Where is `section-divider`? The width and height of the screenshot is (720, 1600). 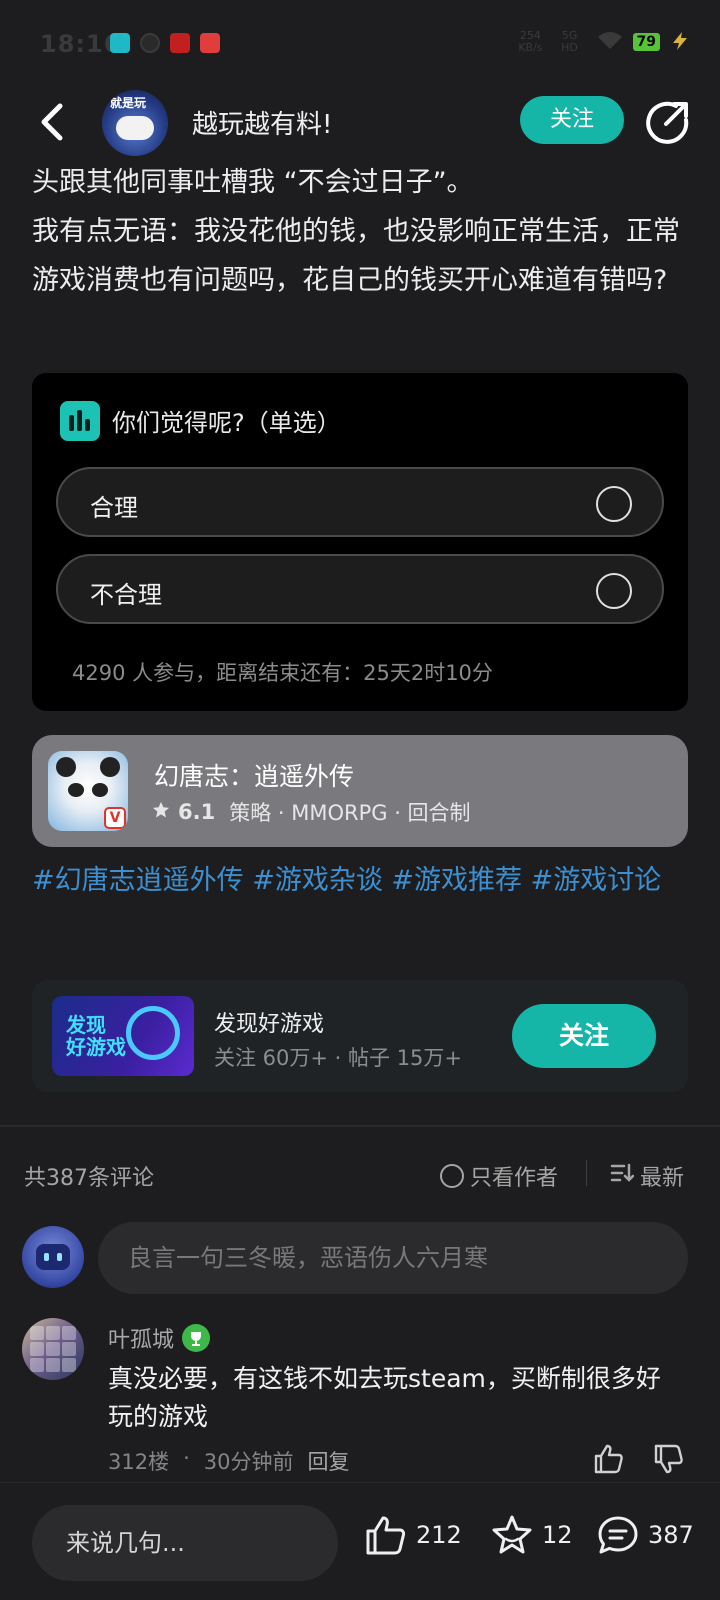 section-divider is located at coordinates (360, 1126).